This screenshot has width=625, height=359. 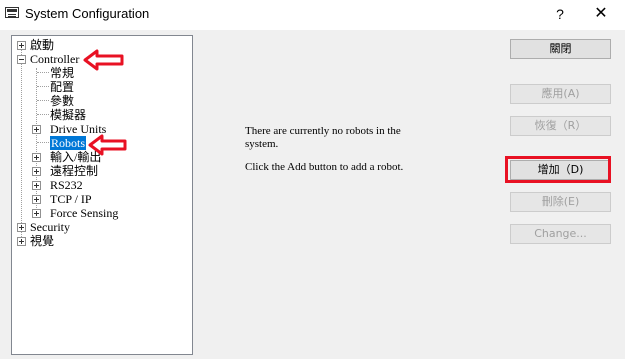 I want to click on tree-item-label: Security, so click(x=50, y=227).